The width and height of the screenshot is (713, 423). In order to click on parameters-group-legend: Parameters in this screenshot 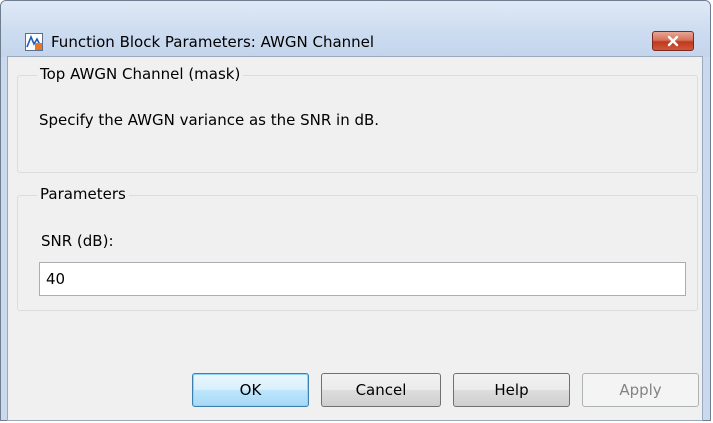, I will do `click(83, 194)`.